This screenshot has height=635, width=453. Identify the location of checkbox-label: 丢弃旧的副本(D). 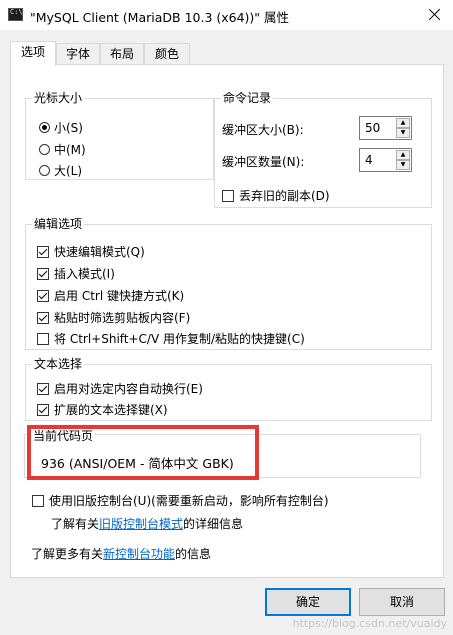
(284, 196).